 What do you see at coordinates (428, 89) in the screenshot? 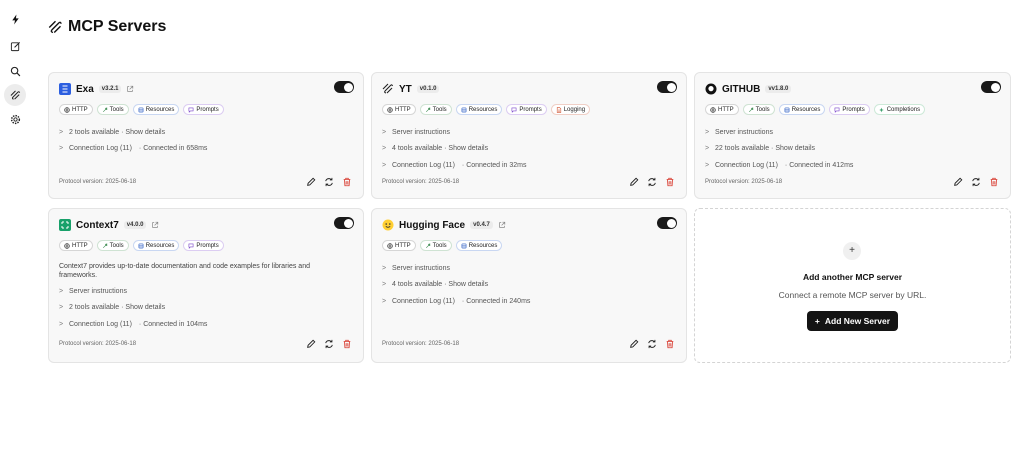
I see `version-badge: v0.1.0` at bounding box center [428, 89].